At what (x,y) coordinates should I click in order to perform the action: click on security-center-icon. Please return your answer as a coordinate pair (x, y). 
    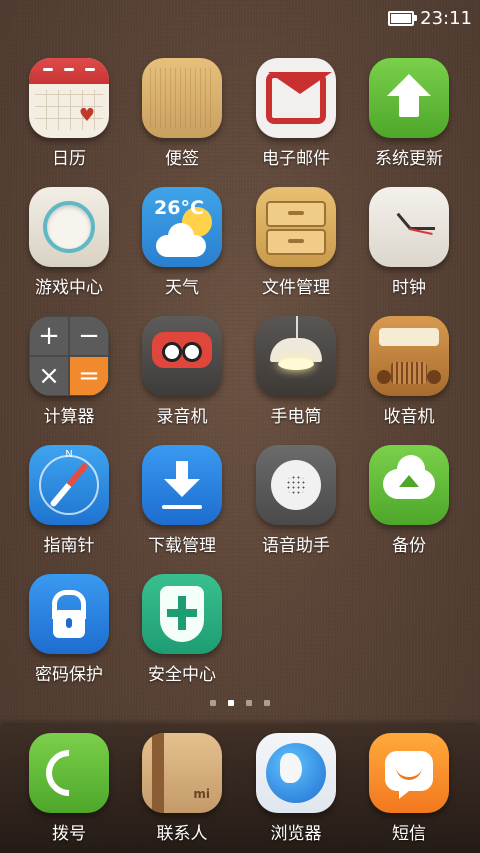
    Looking at the image, I should click on (182, 614).